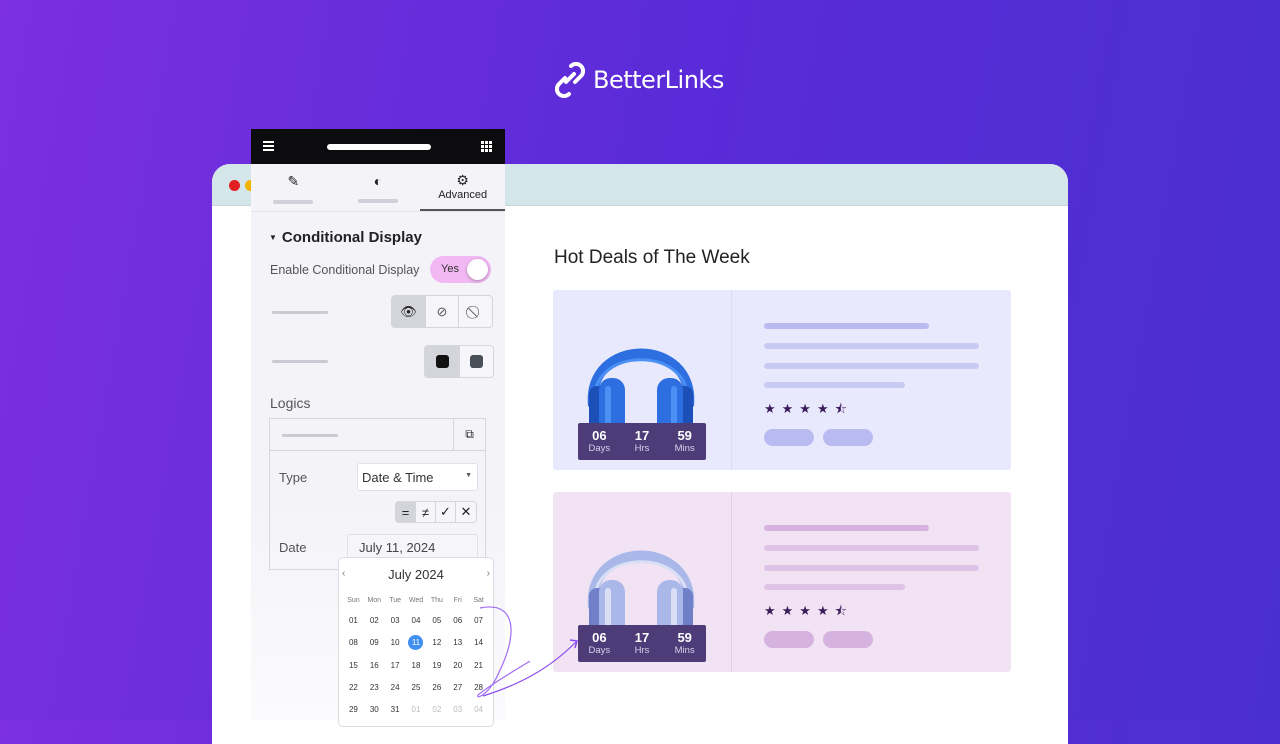 This screenshot has width=1280, height=744. I want to click on section-conditional-display: ▼ Conditional Display, so click(345, 237).